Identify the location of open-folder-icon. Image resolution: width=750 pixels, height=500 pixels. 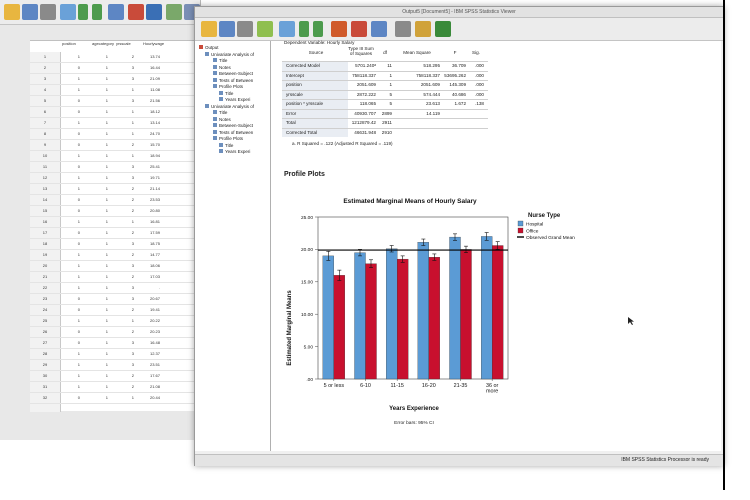
(209, 29).